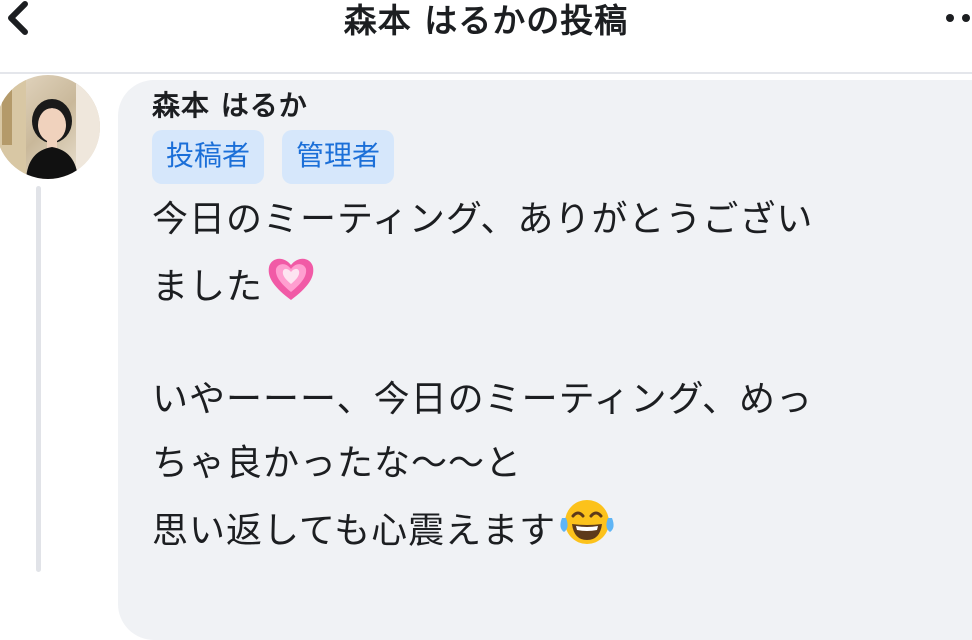 The height and width of the screenshot is (640, 972). I want to click on growing-heart-emoji, so click(291, 288).